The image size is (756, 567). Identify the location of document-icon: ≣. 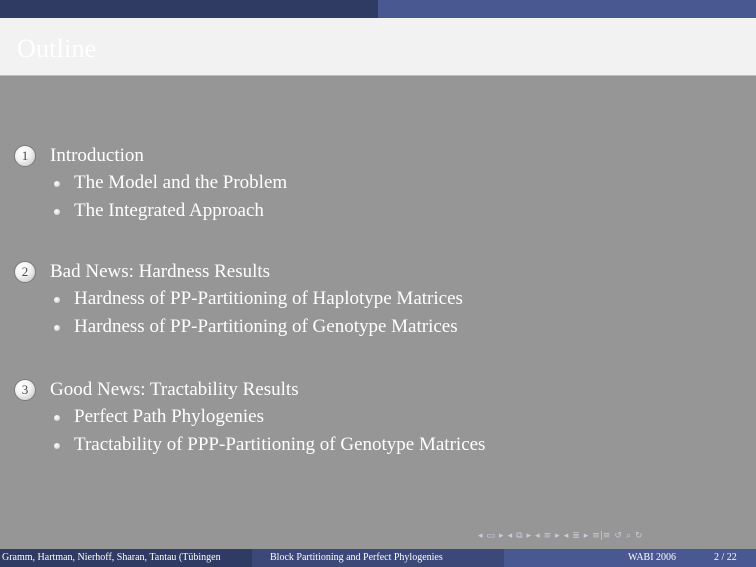
(576, 536).